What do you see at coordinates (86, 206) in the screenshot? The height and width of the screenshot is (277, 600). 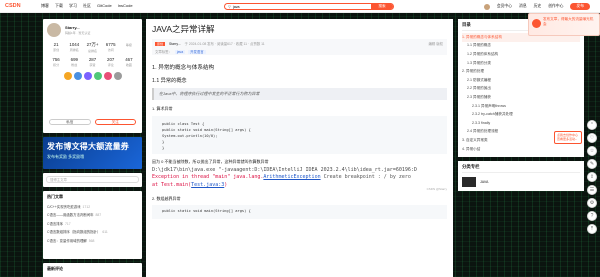 I see `view-count: 1712` at bounding box center [86, 206].